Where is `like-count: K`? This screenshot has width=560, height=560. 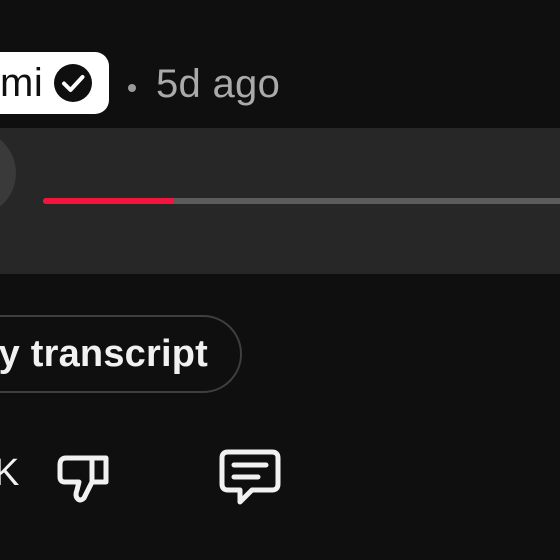 like-count: K is located at coordinates (9, 473).